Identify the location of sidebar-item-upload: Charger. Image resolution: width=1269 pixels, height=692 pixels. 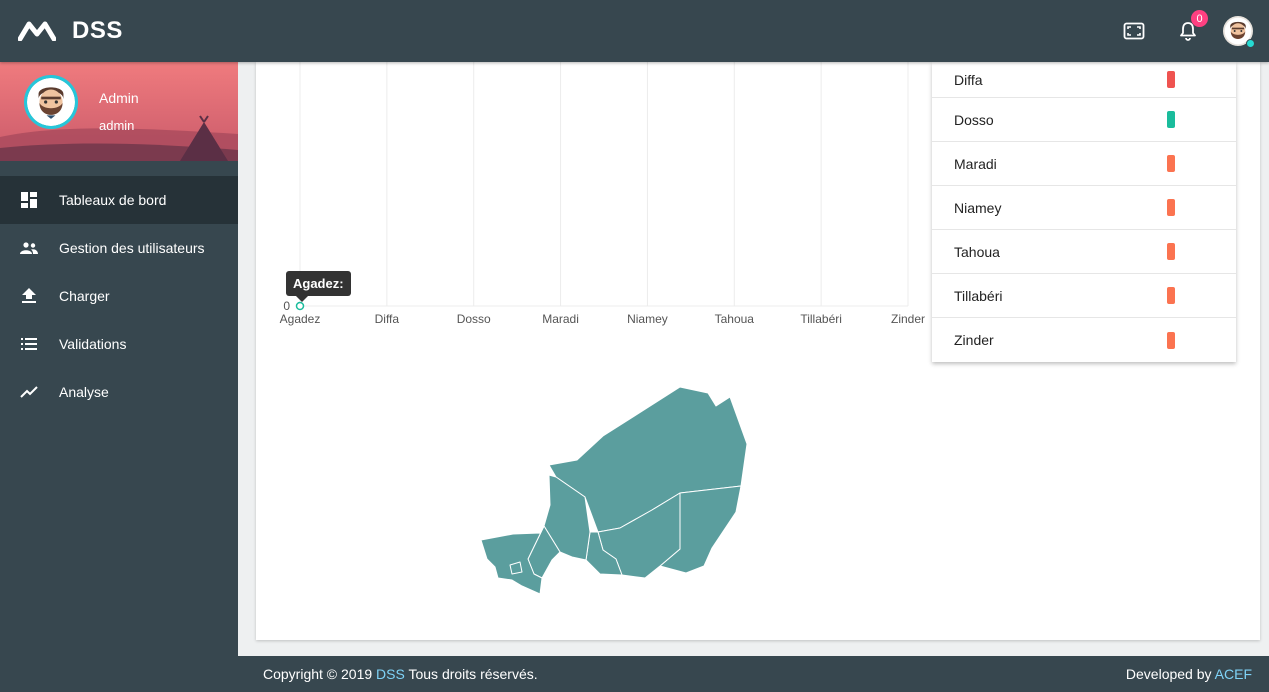
(119, 296).